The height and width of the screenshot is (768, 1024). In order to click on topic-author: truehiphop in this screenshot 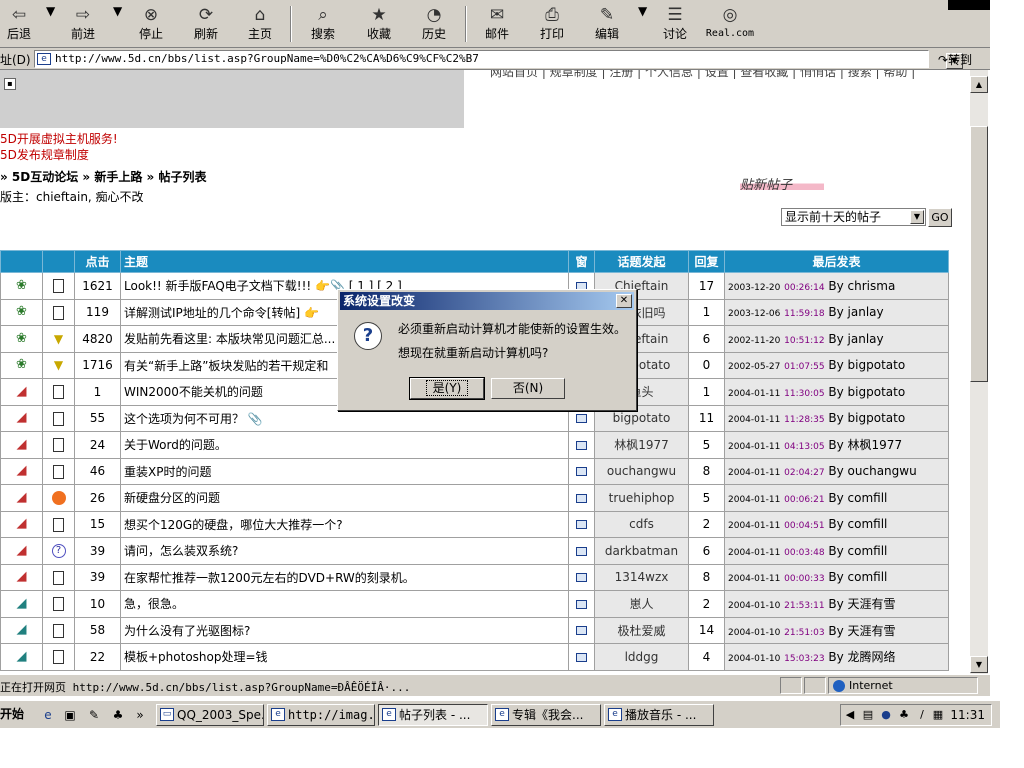, I will do `click(641, 498)`.